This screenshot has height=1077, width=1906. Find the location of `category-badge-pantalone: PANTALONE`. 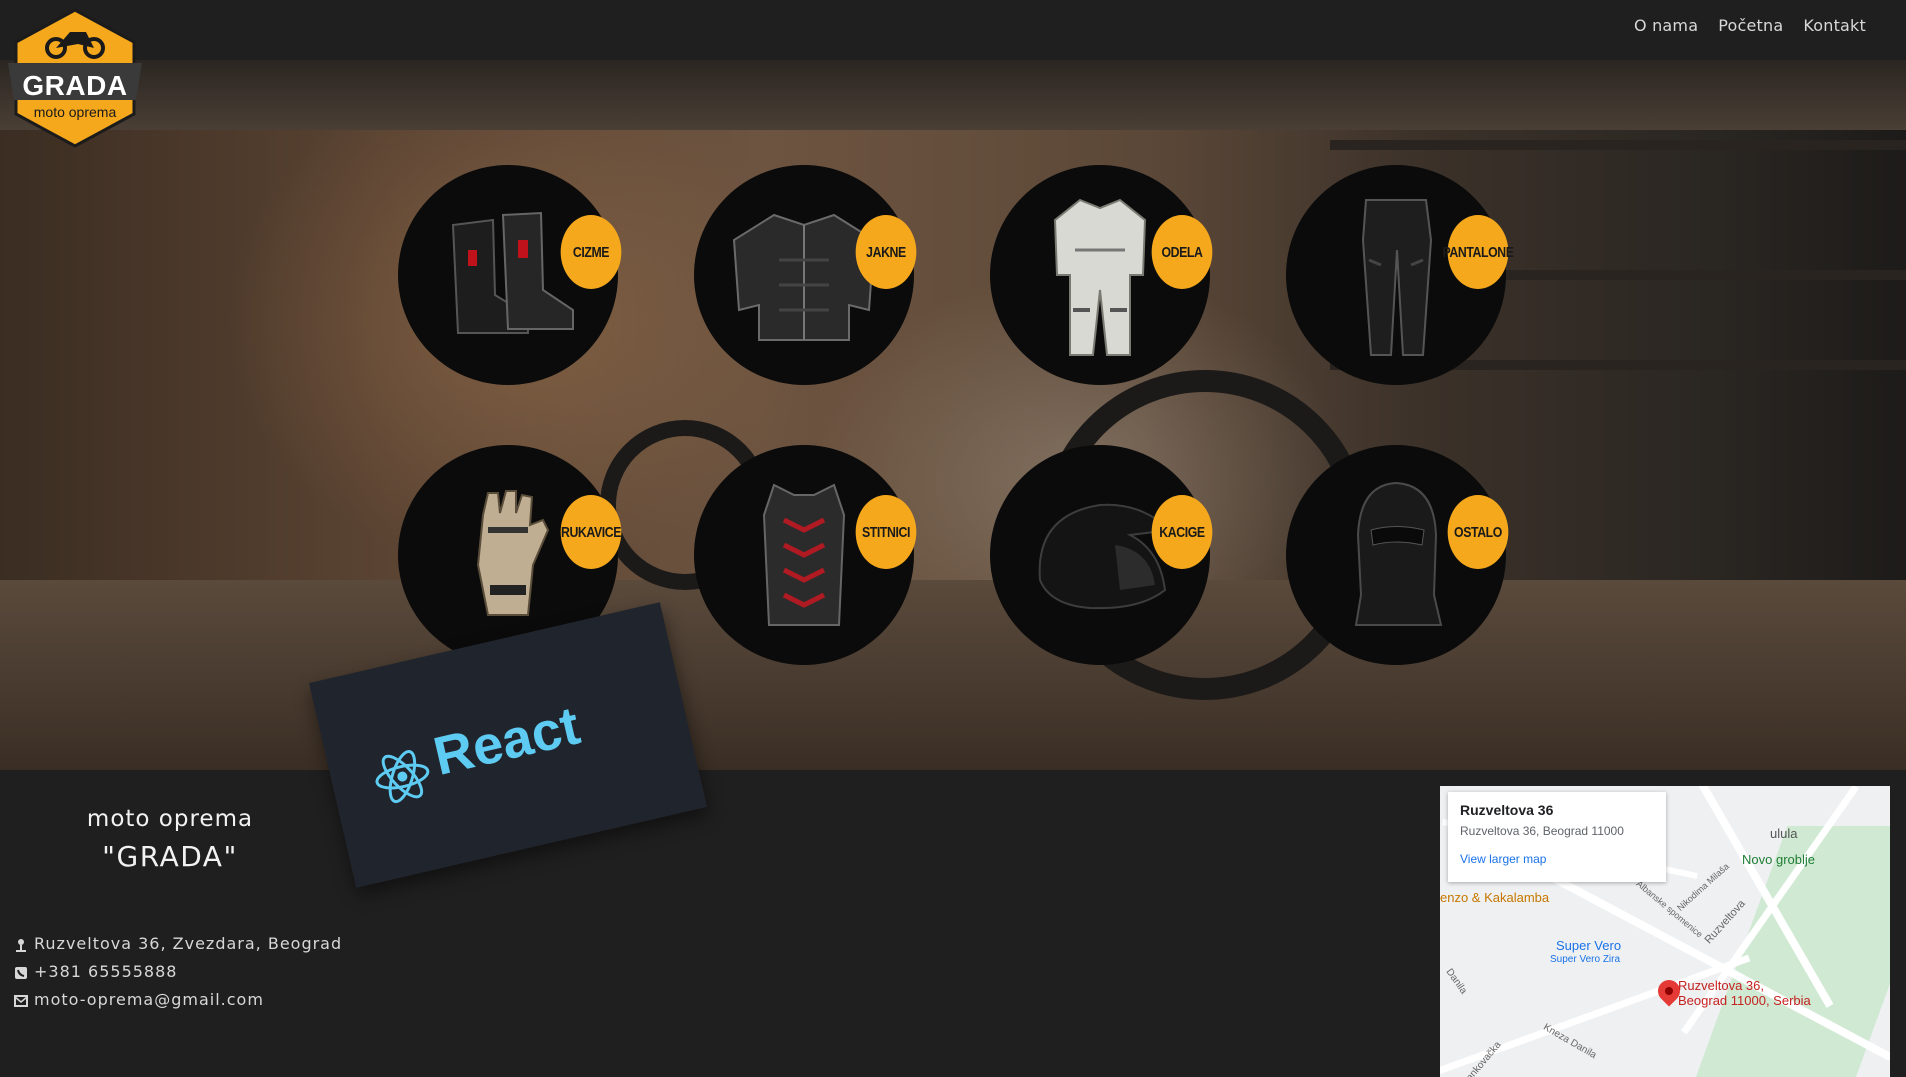

category-badge-pantalone: PANTALONE is located at coordinates (1478, 252).